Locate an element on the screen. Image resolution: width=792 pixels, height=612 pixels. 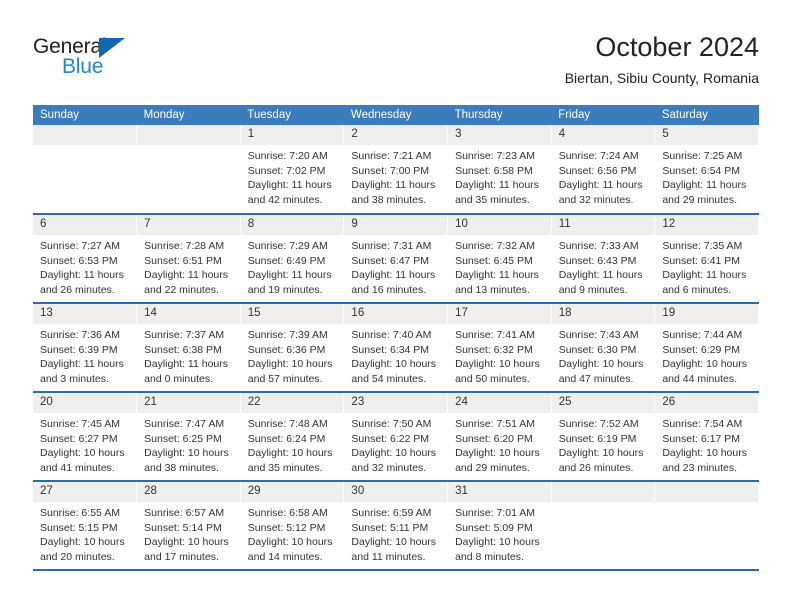
day-number: 21 is located at coordinates (188, 403).